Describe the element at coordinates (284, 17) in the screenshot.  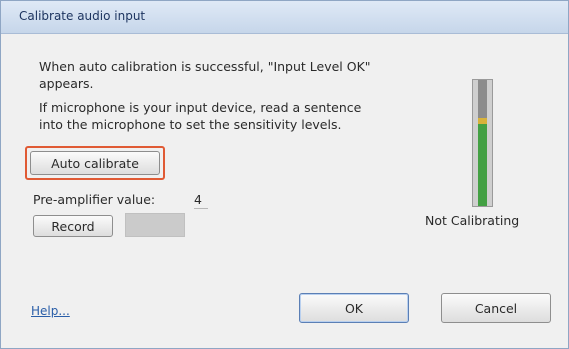
I see `title-bar: Calibrate audio input` at that location.